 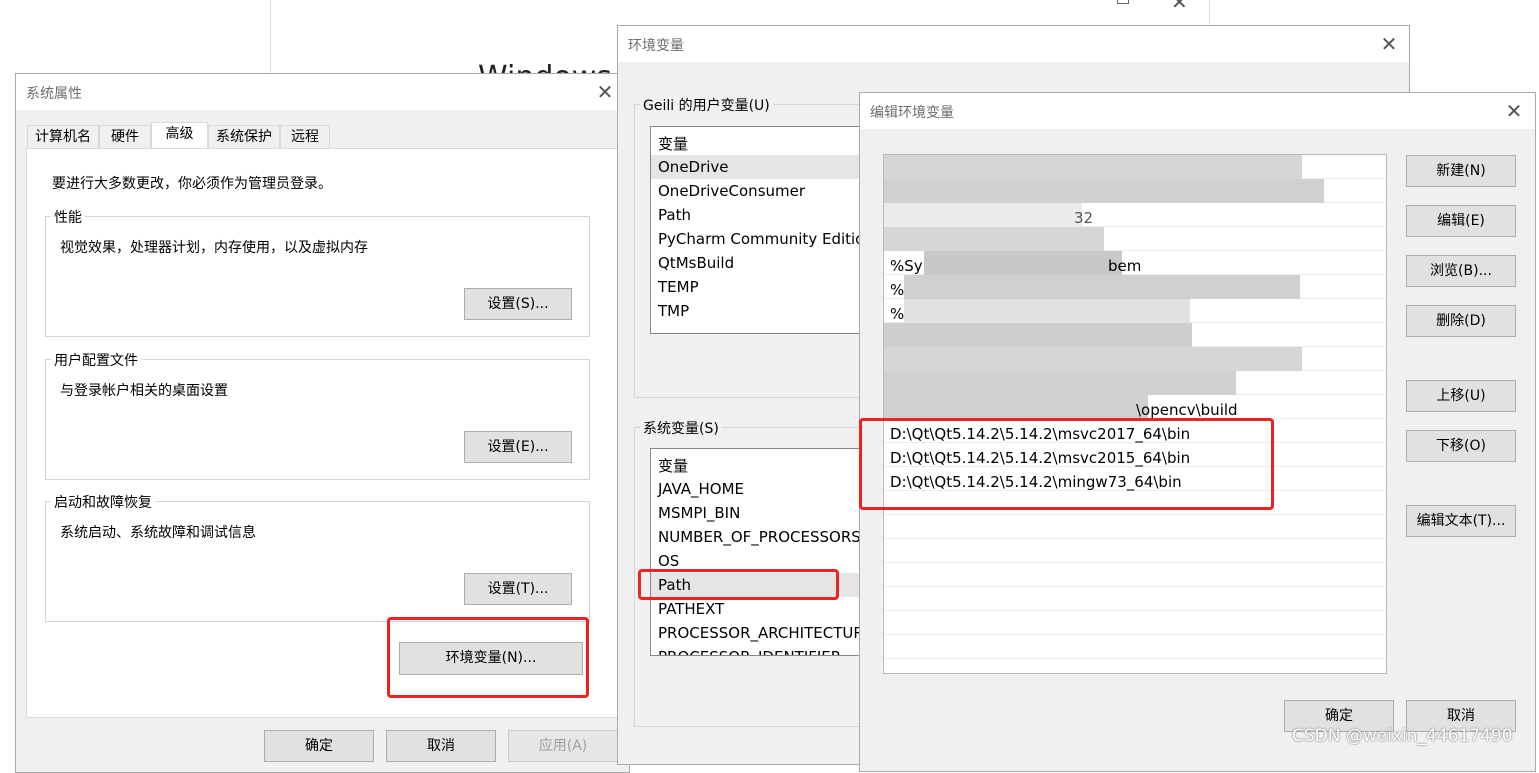 I want to click on tab-label: 系统保护, so click(x=244, y=137).